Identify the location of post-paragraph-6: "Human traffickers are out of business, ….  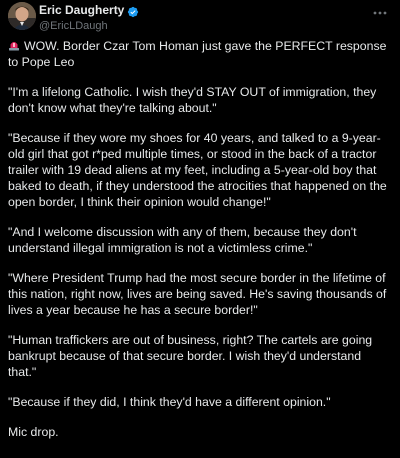
(190, 356).